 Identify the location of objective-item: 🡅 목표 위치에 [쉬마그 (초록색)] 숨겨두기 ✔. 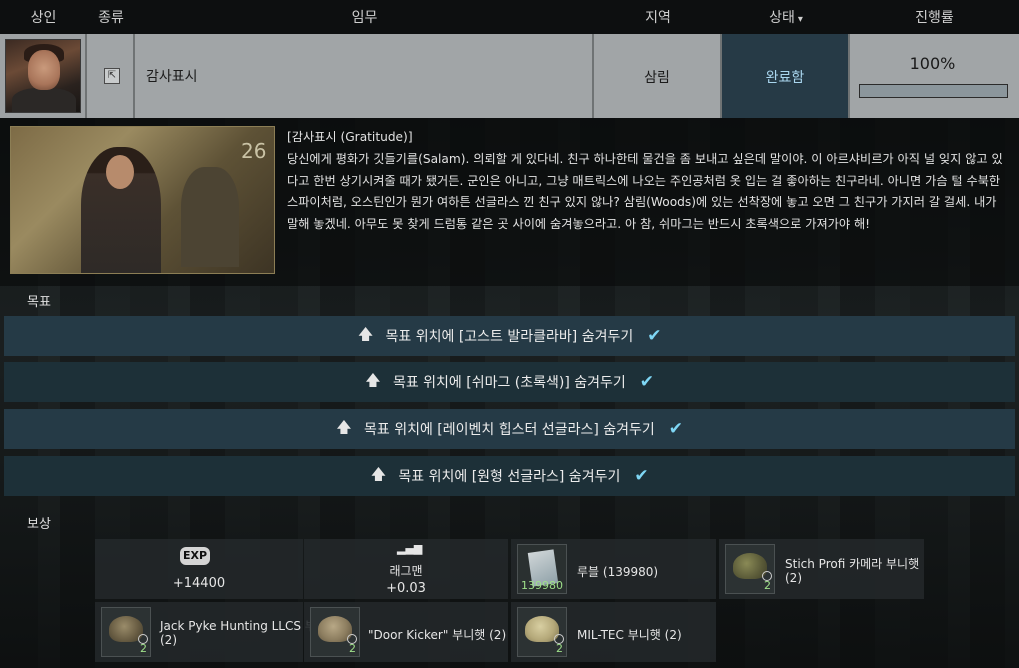
(509, 382).